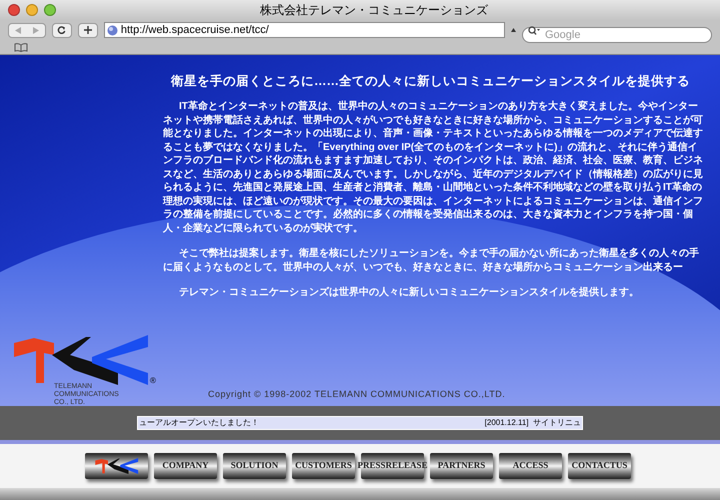 The width and height of the screenshot is (720, 500). I want to click on nav-button: CONTACTUS, so click(599, 466).